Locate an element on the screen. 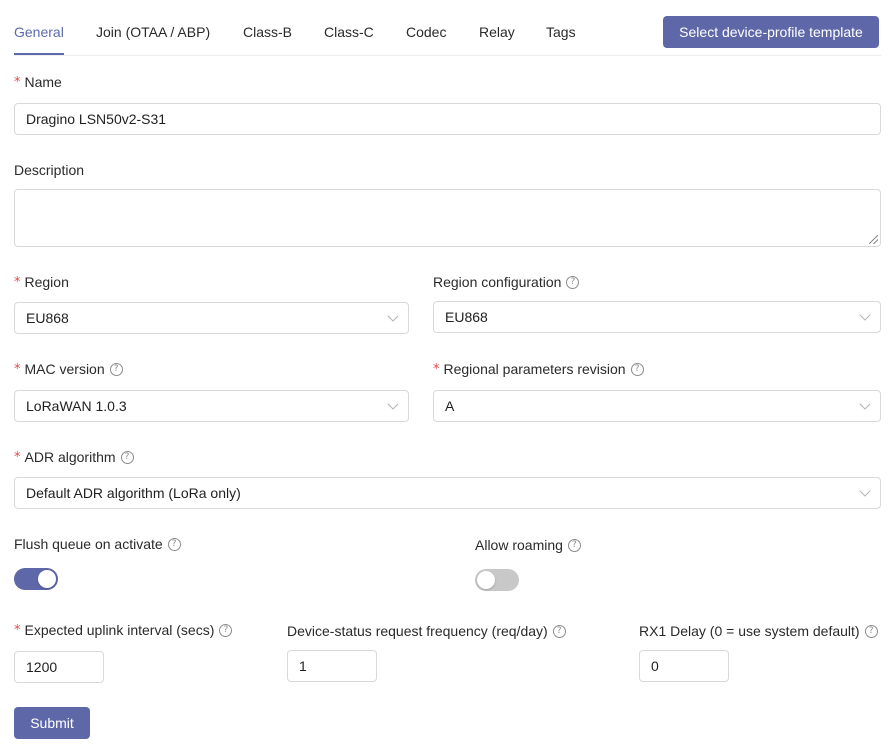  flush-queue-label: Flush queue on activate ? is located at coordinates (97, 544).